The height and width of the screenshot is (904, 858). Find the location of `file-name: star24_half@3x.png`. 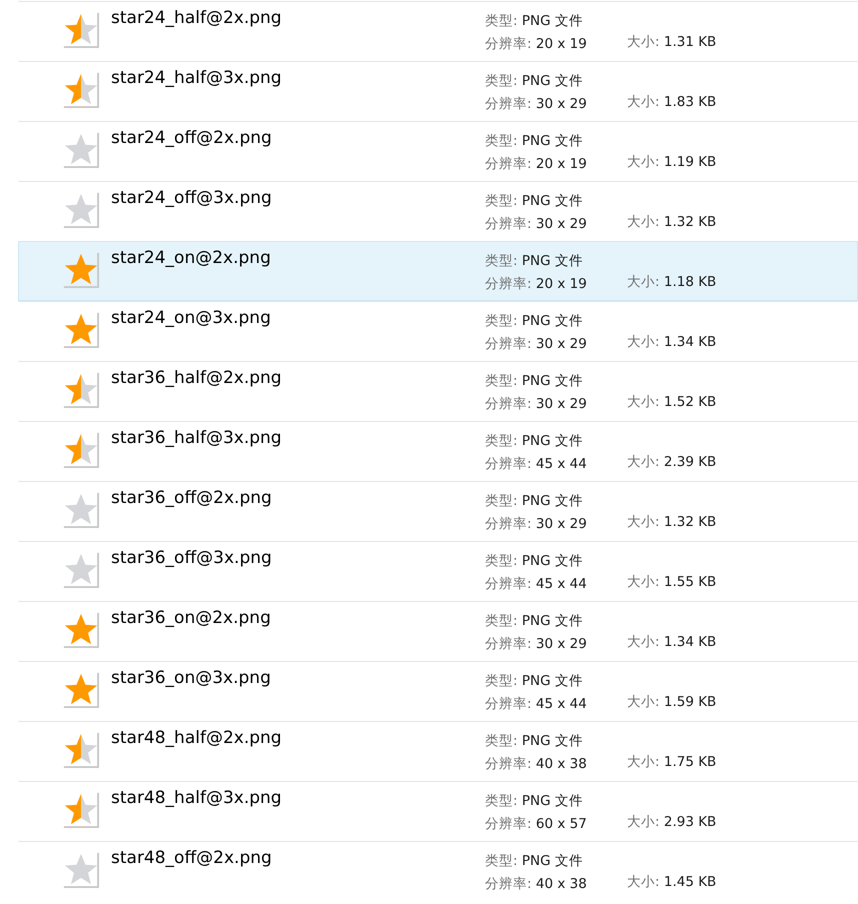

file-name: star24_half@3x.png is located at coordinates (196, 77).